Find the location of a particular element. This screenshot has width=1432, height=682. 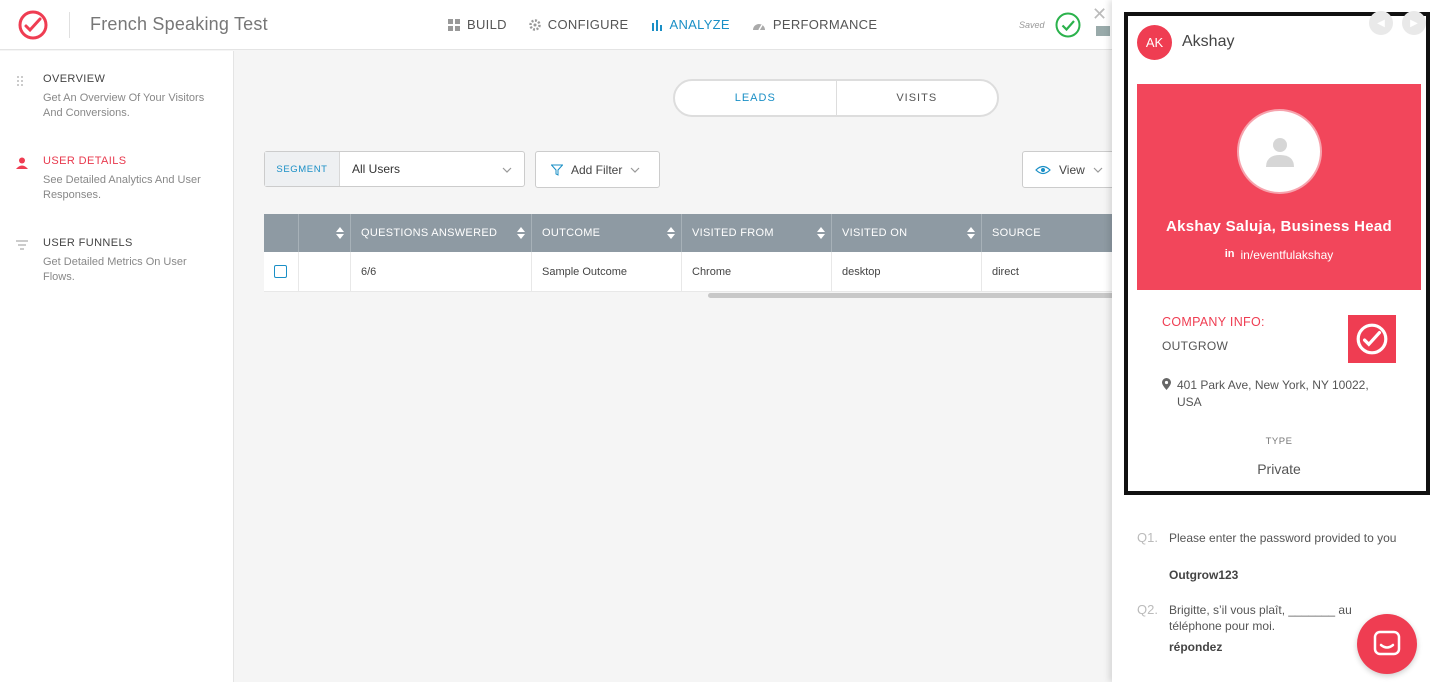

check-circle-icon is located at coordinates (1068, 25).